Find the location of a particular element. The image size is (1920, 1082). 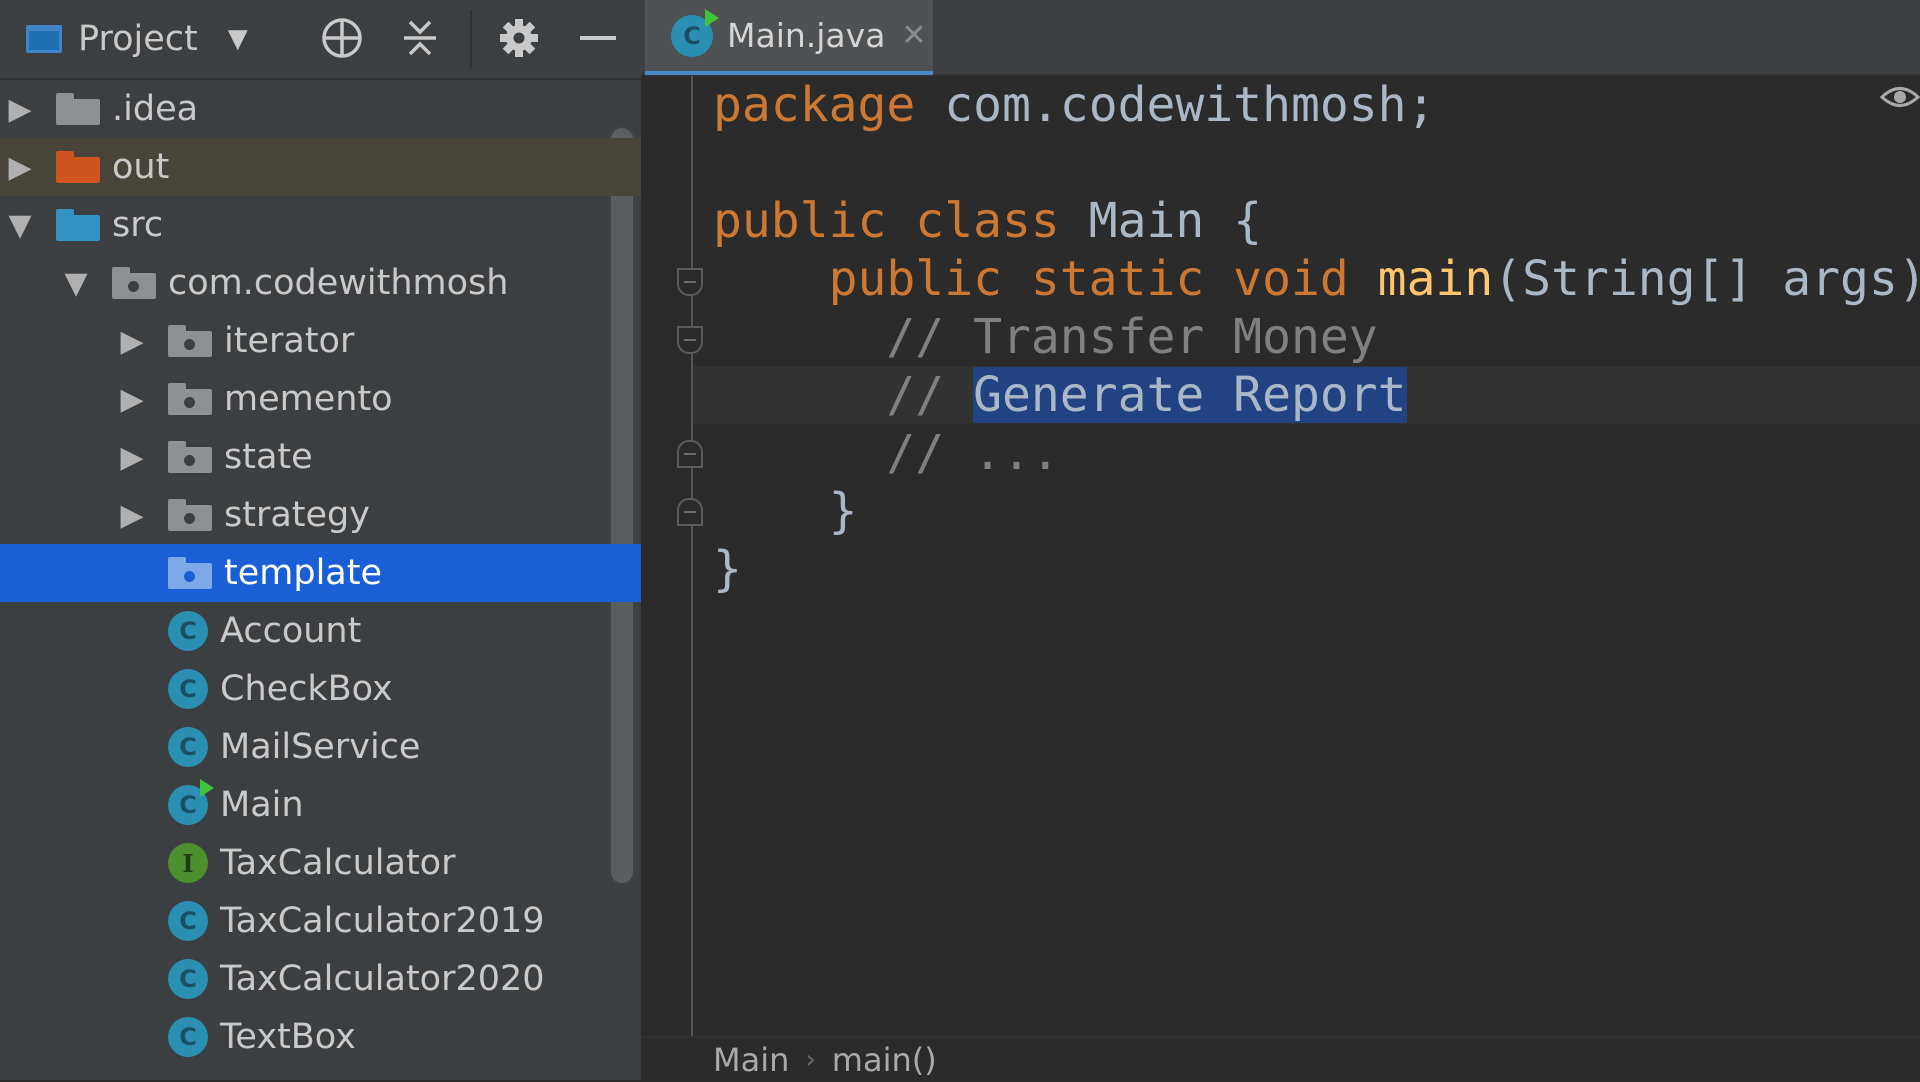

source-folder-icon is located at coordinates (78, 225).